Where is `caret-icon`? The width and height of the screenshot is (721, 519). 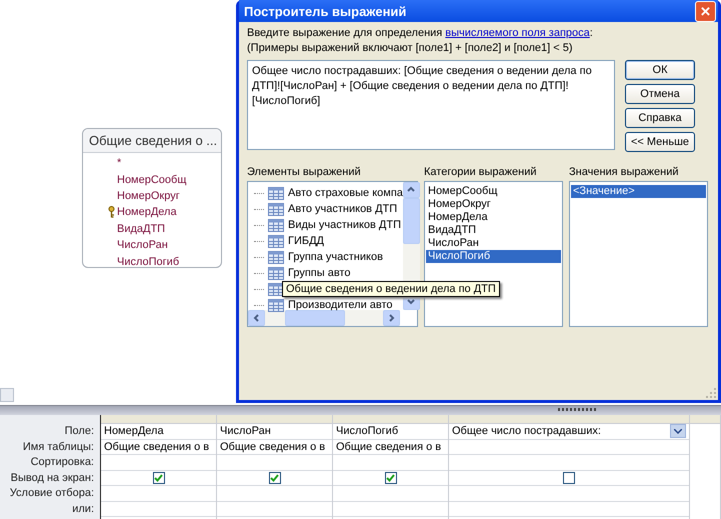
caret-icon is located at coordinates (678, 431).